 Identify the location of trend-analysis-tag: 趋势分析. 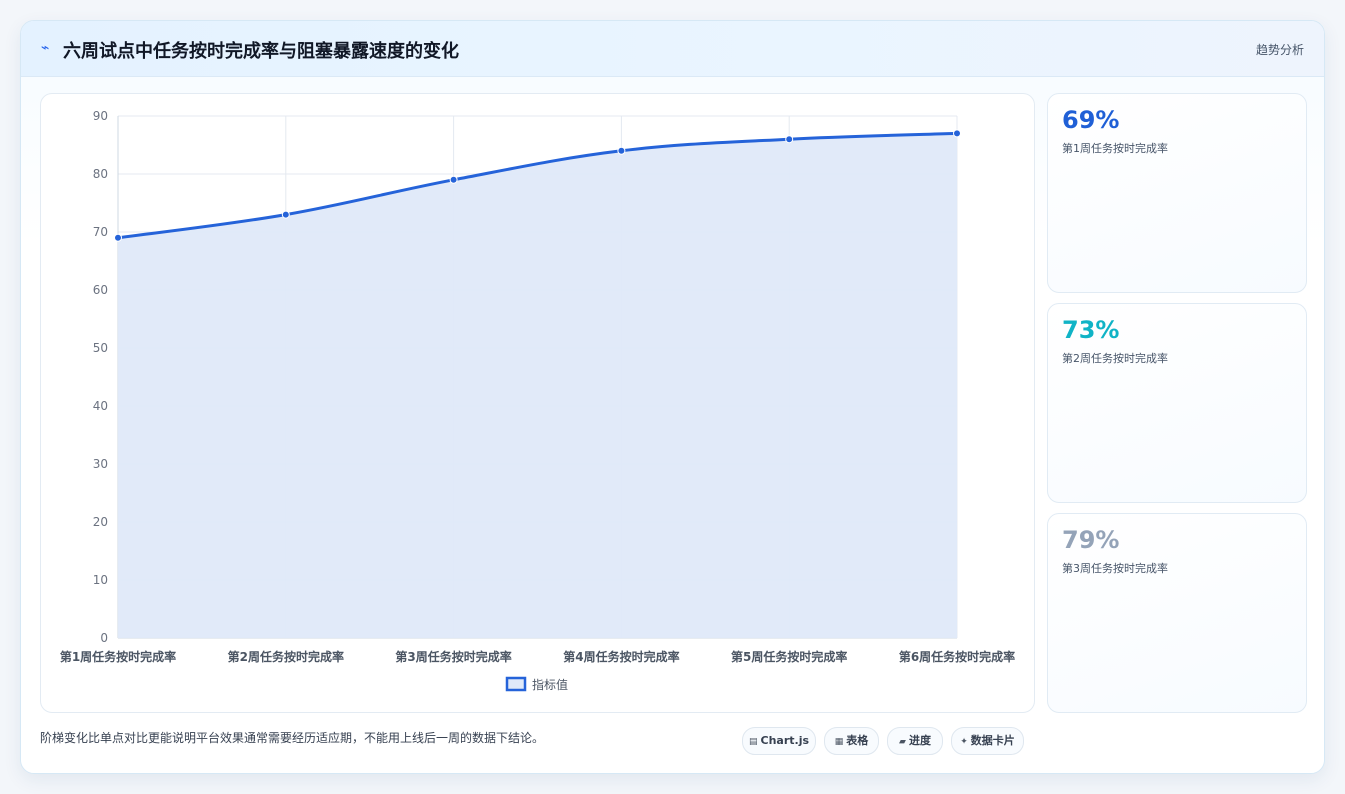
(1280, 49).